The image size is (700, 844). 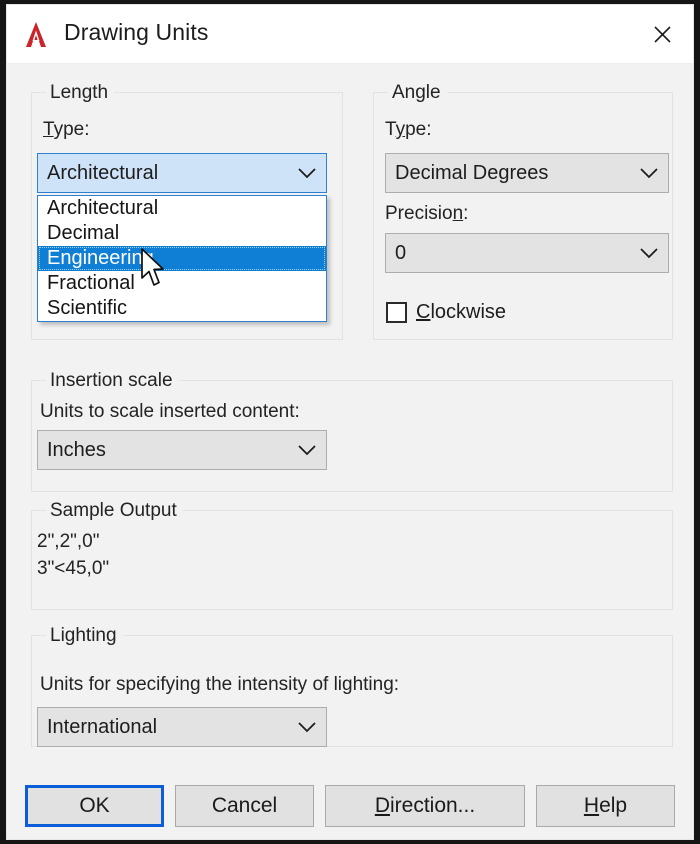 I want to click on clockwise-label: Clockwise, so click(x=461, y=312).